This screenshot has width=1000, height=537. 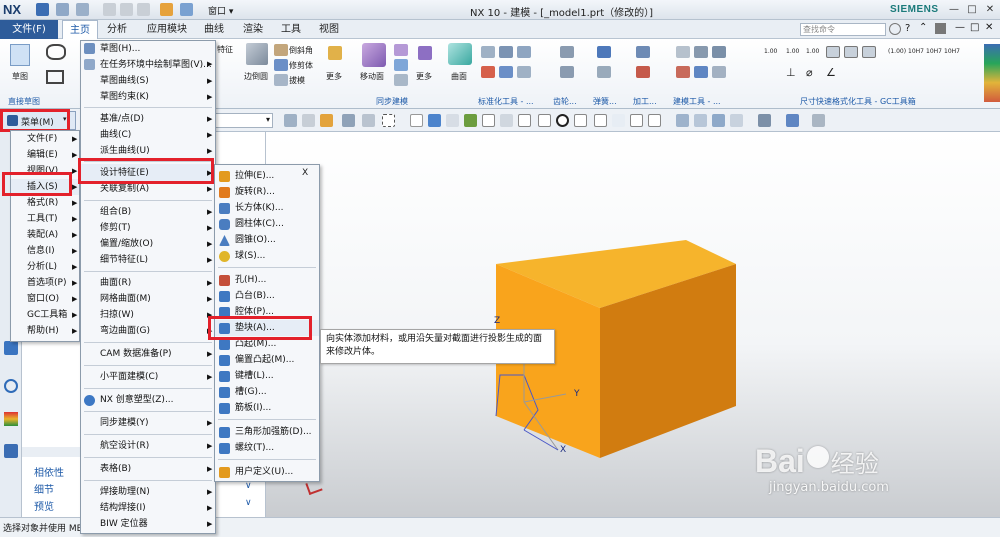 I want to click on fit-view-icon, so click(x=682, y=120).